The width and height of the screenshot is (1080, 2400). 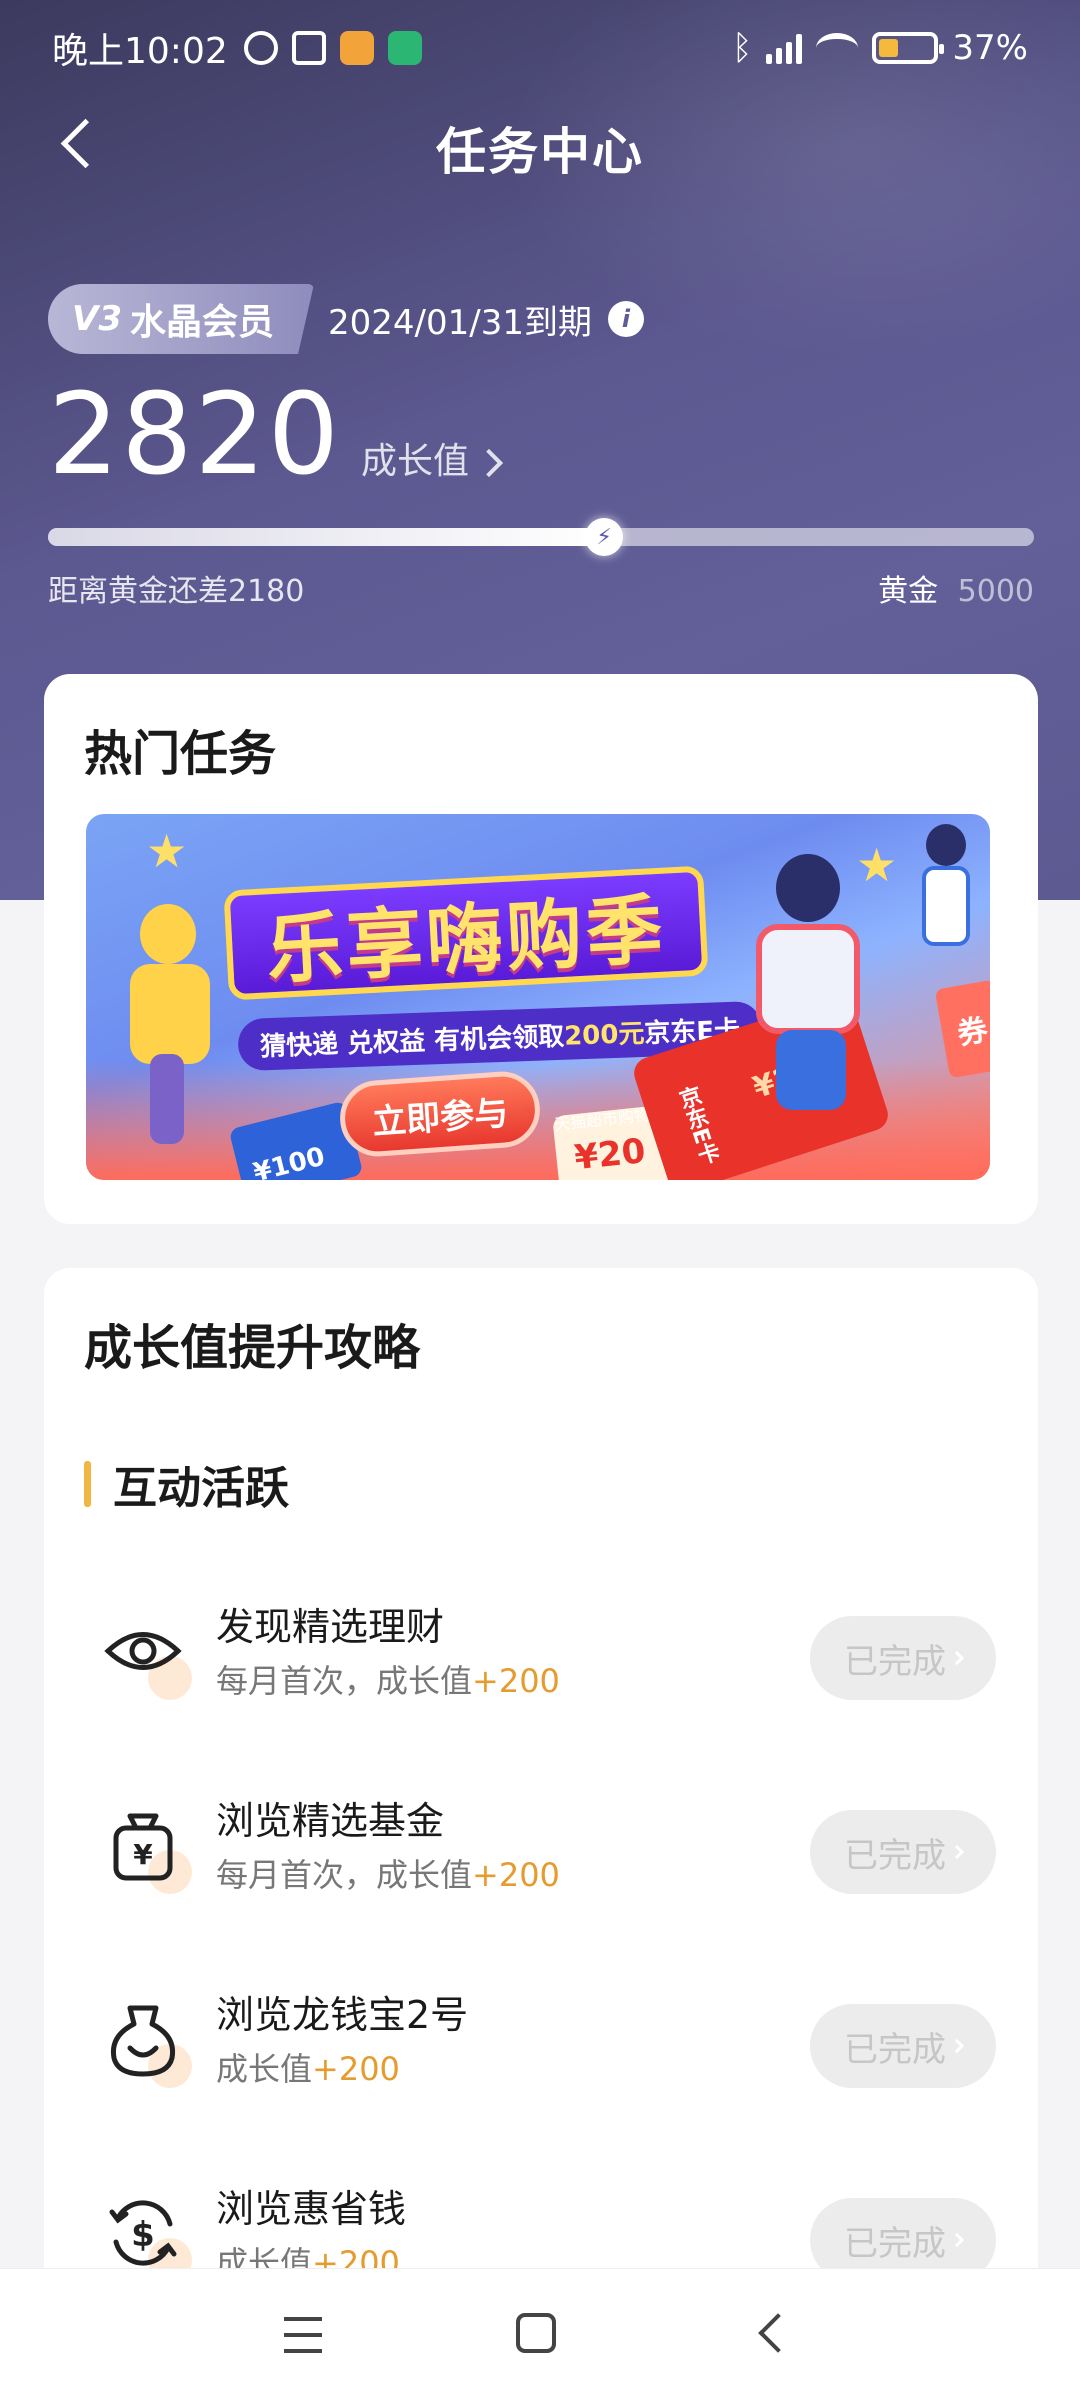 What do you see at coordinates (778, 2333) in the screenshot?
I see `back-icon` at bounding box center [778, 2333].